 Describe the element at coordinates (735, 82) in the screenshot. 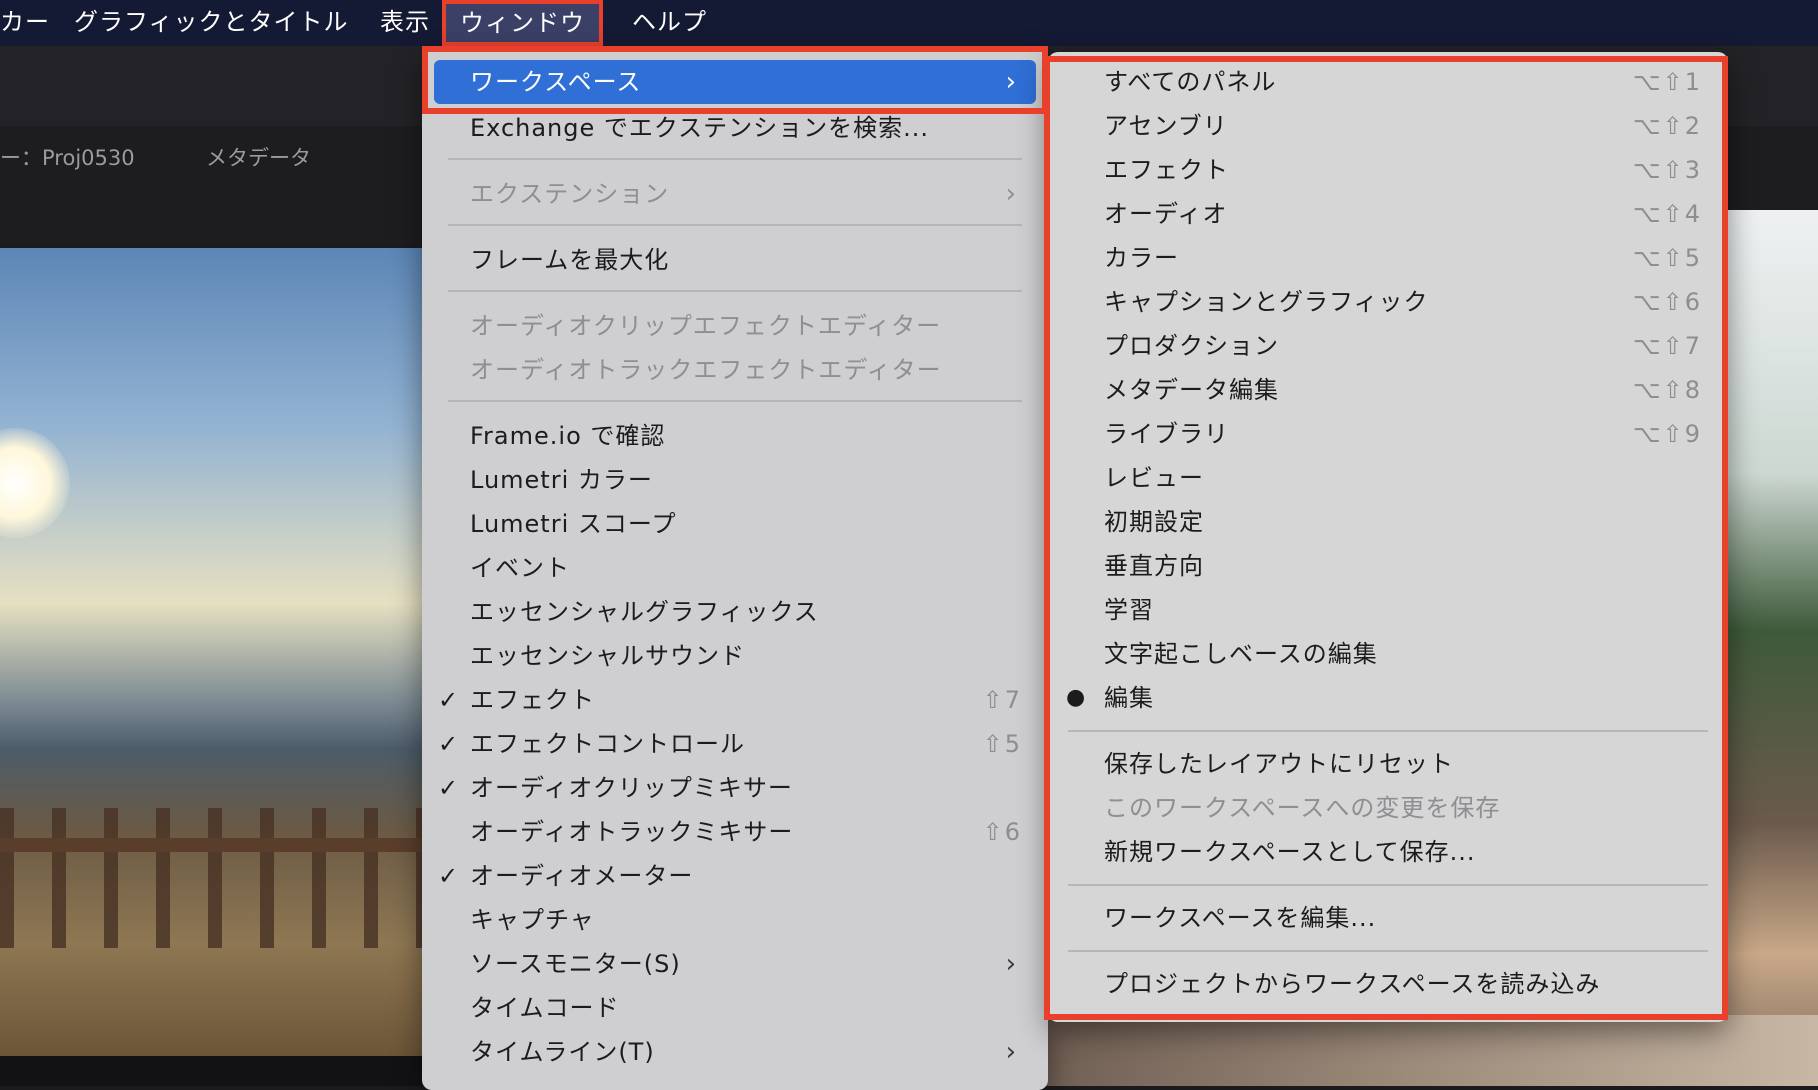

I see `menu-item-workspace: ワークスペース ›` at that location.